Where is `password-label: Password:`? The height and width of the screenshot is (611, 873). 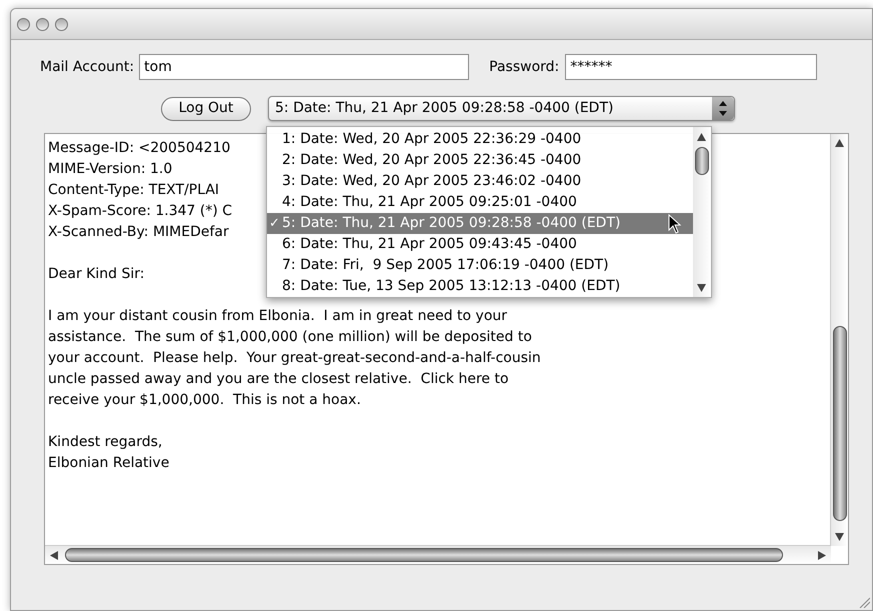 password-label: Password: is located at coordinates (524, 67).